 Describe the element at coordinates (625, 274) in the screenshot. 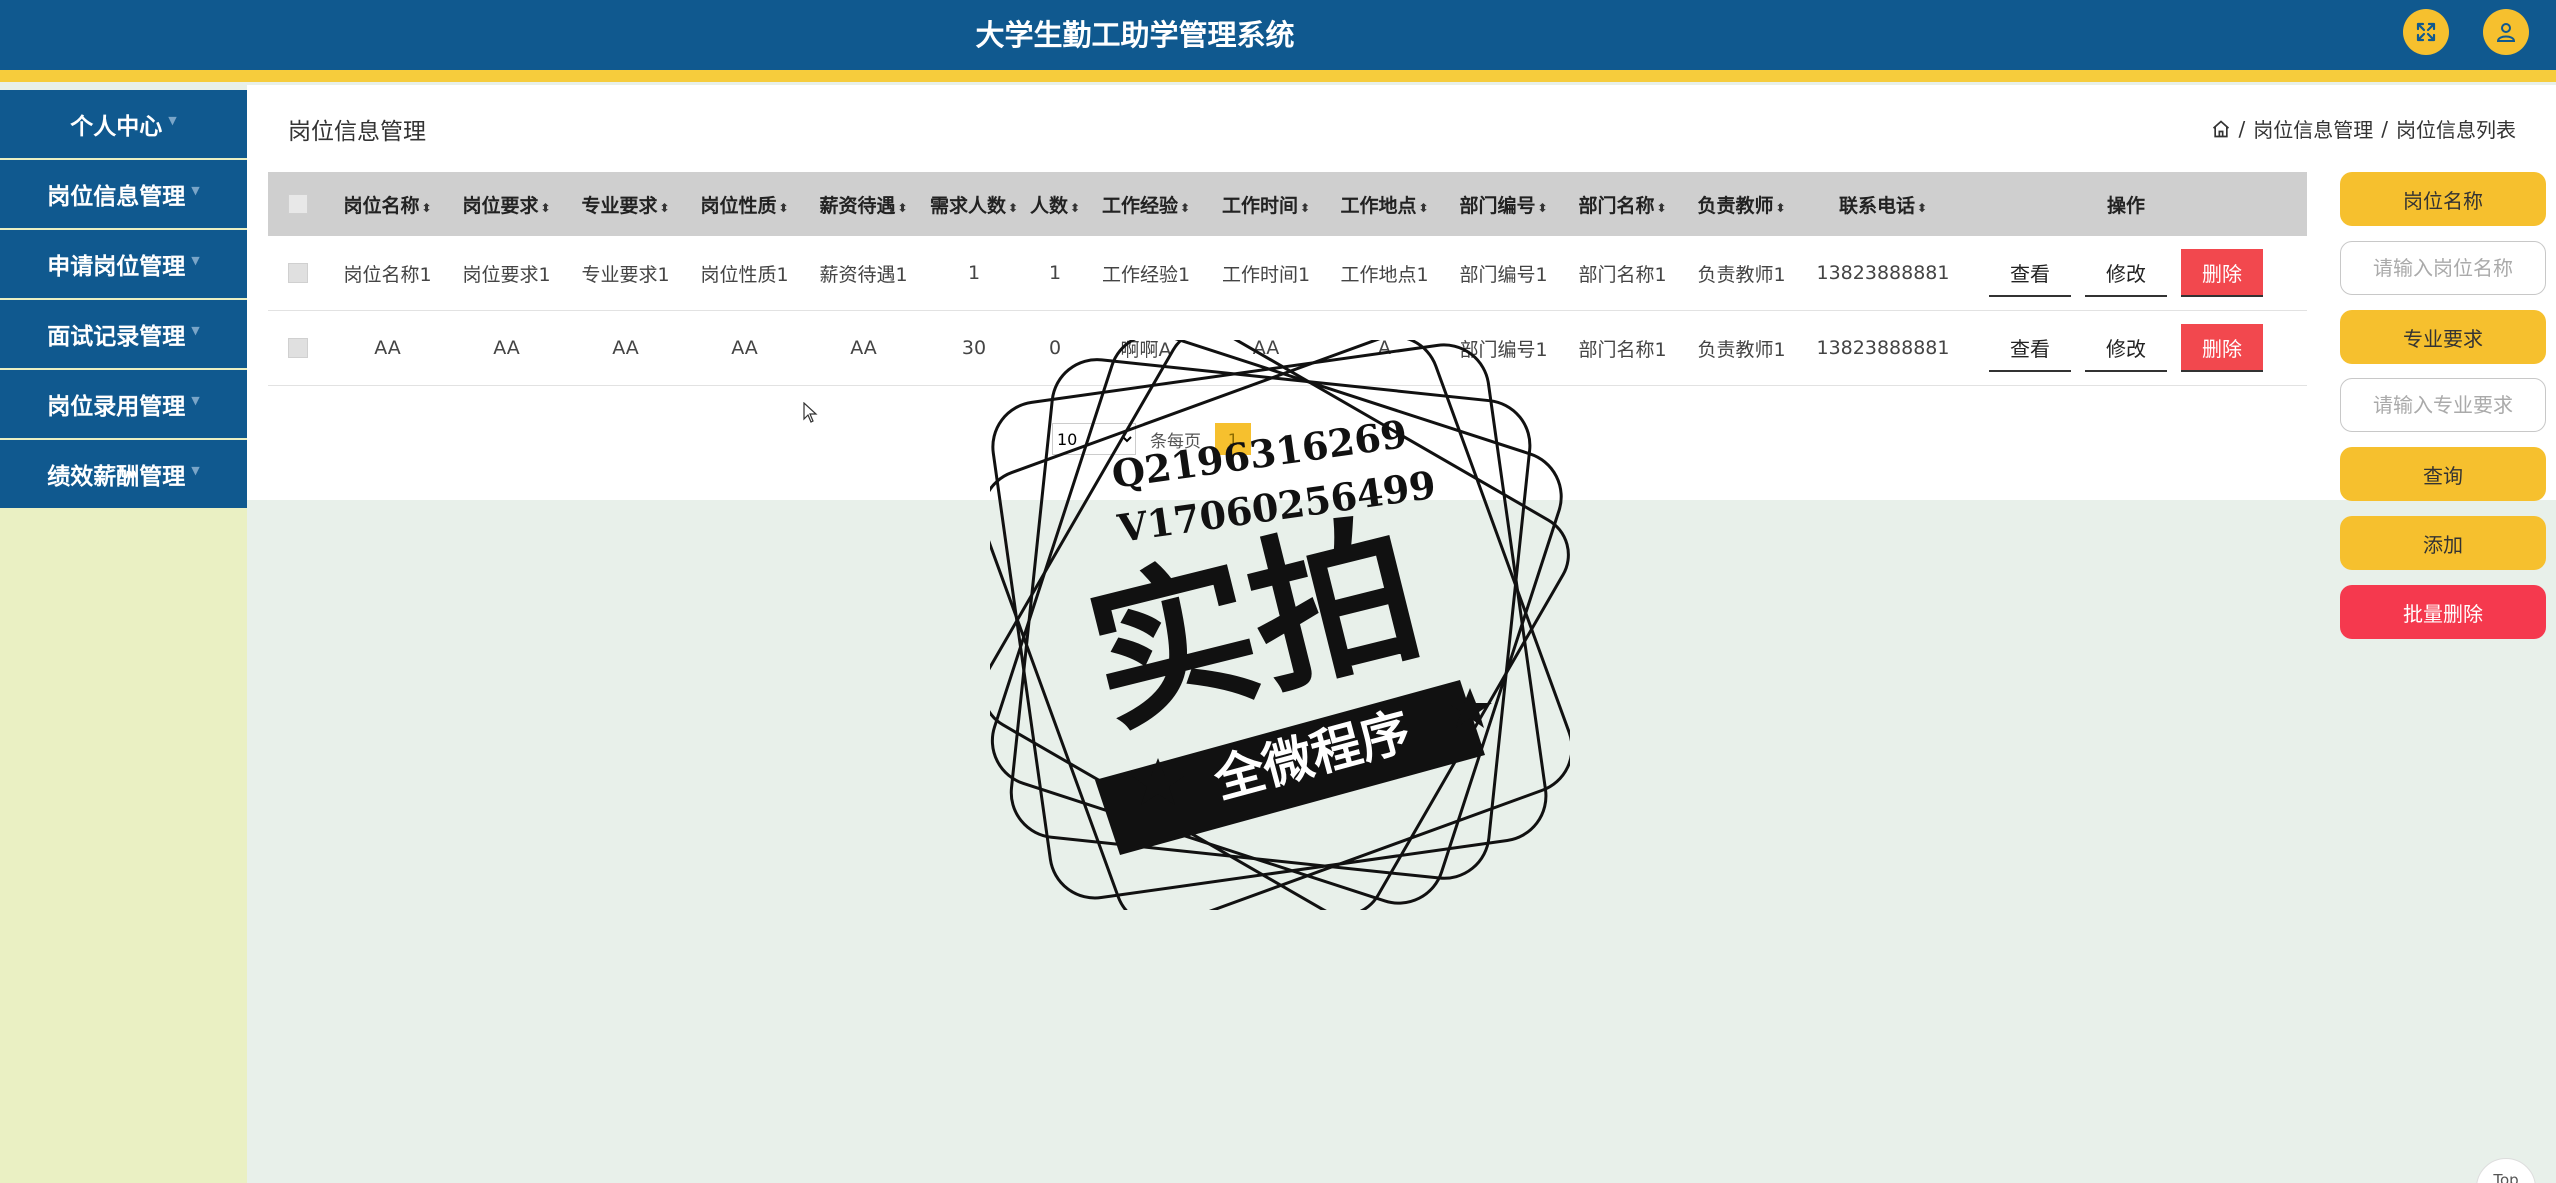

I see `table-cell: 专业要求1` at that location.